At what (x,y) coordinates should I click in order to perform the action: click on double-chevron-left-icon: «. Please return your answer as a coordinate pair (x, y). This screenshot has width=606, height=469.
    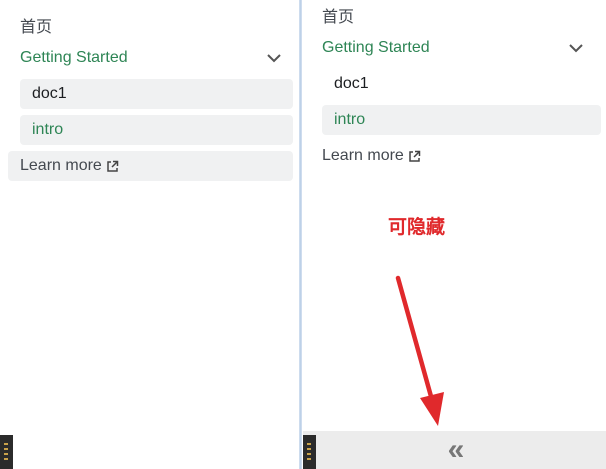
    Looking at the image, I should click on (456, 449).